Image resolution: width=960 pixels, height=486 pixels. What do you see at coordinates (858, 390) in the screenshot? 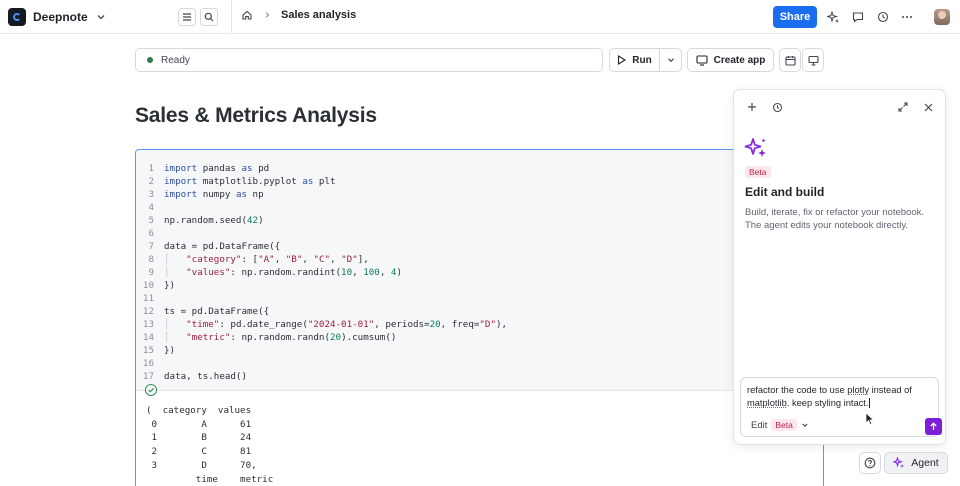
I see `prompt-word-1: plotly` at bounding box center [858, 390].